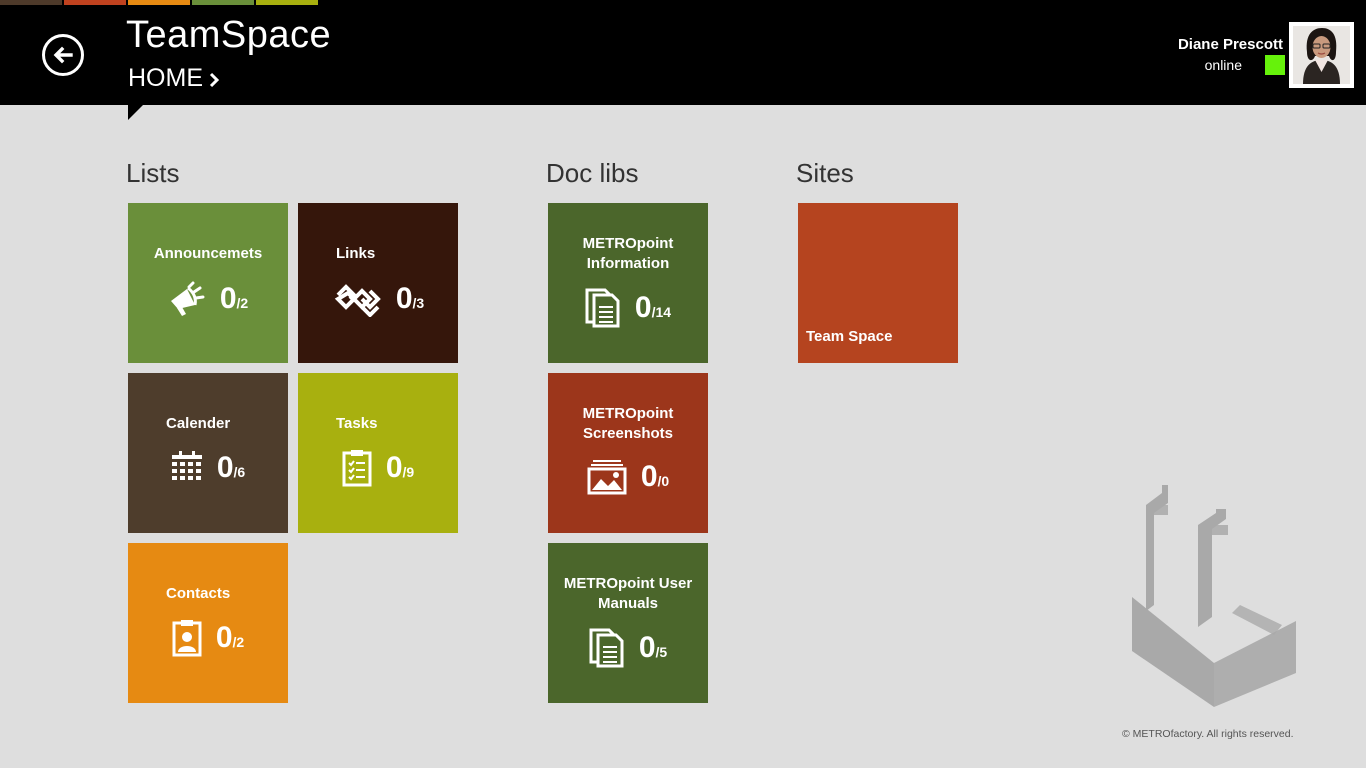  Describe the element at coordinates (661, 652) in the screenshot. I see `tile-total: /5` at that location.